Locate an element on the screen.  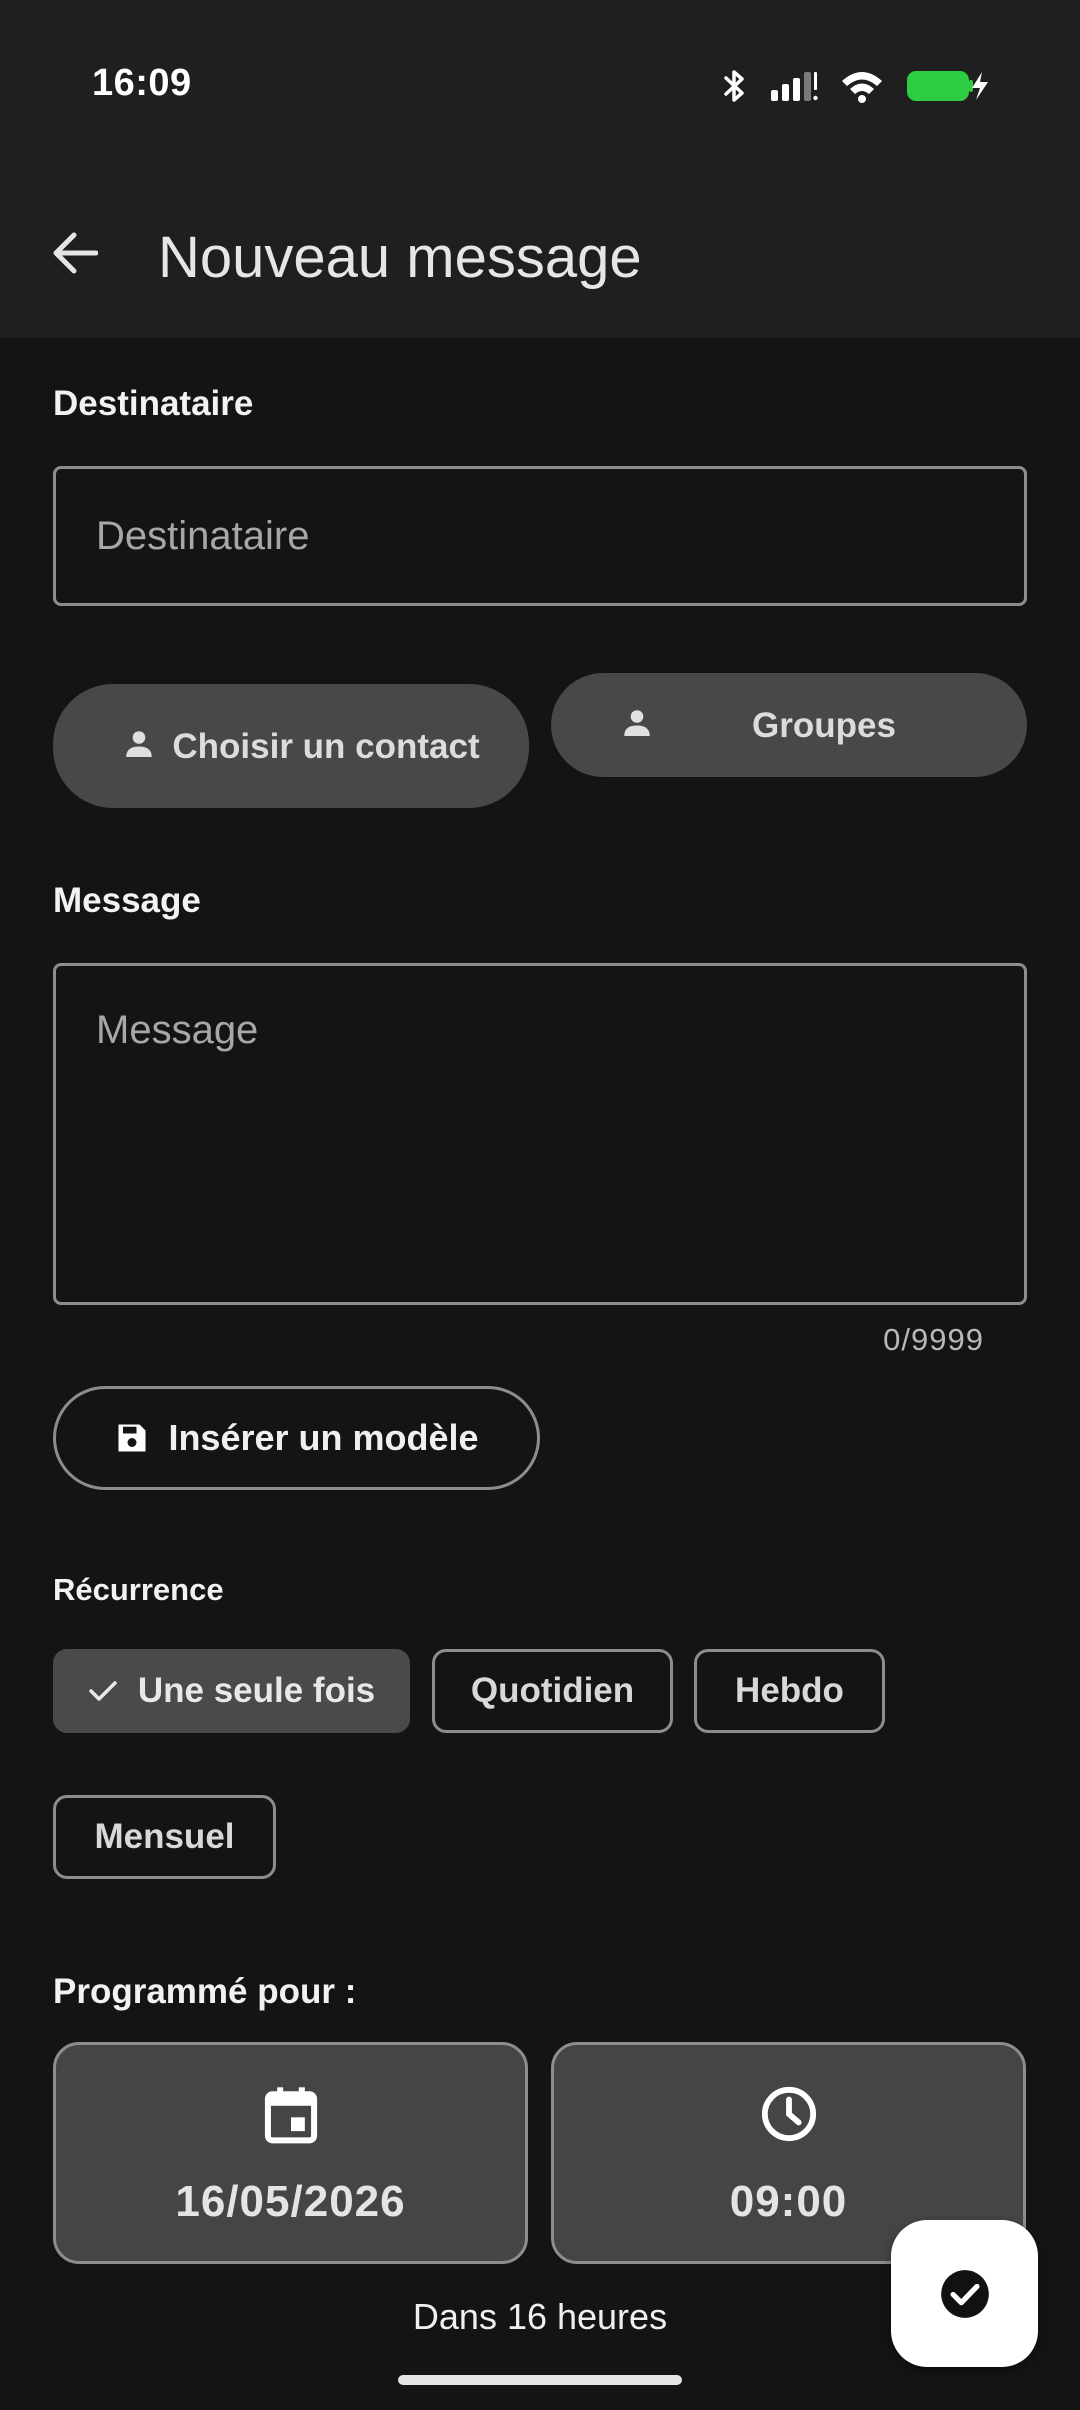
chip-once: Une seule fois is located at coordinates (231, 1691).